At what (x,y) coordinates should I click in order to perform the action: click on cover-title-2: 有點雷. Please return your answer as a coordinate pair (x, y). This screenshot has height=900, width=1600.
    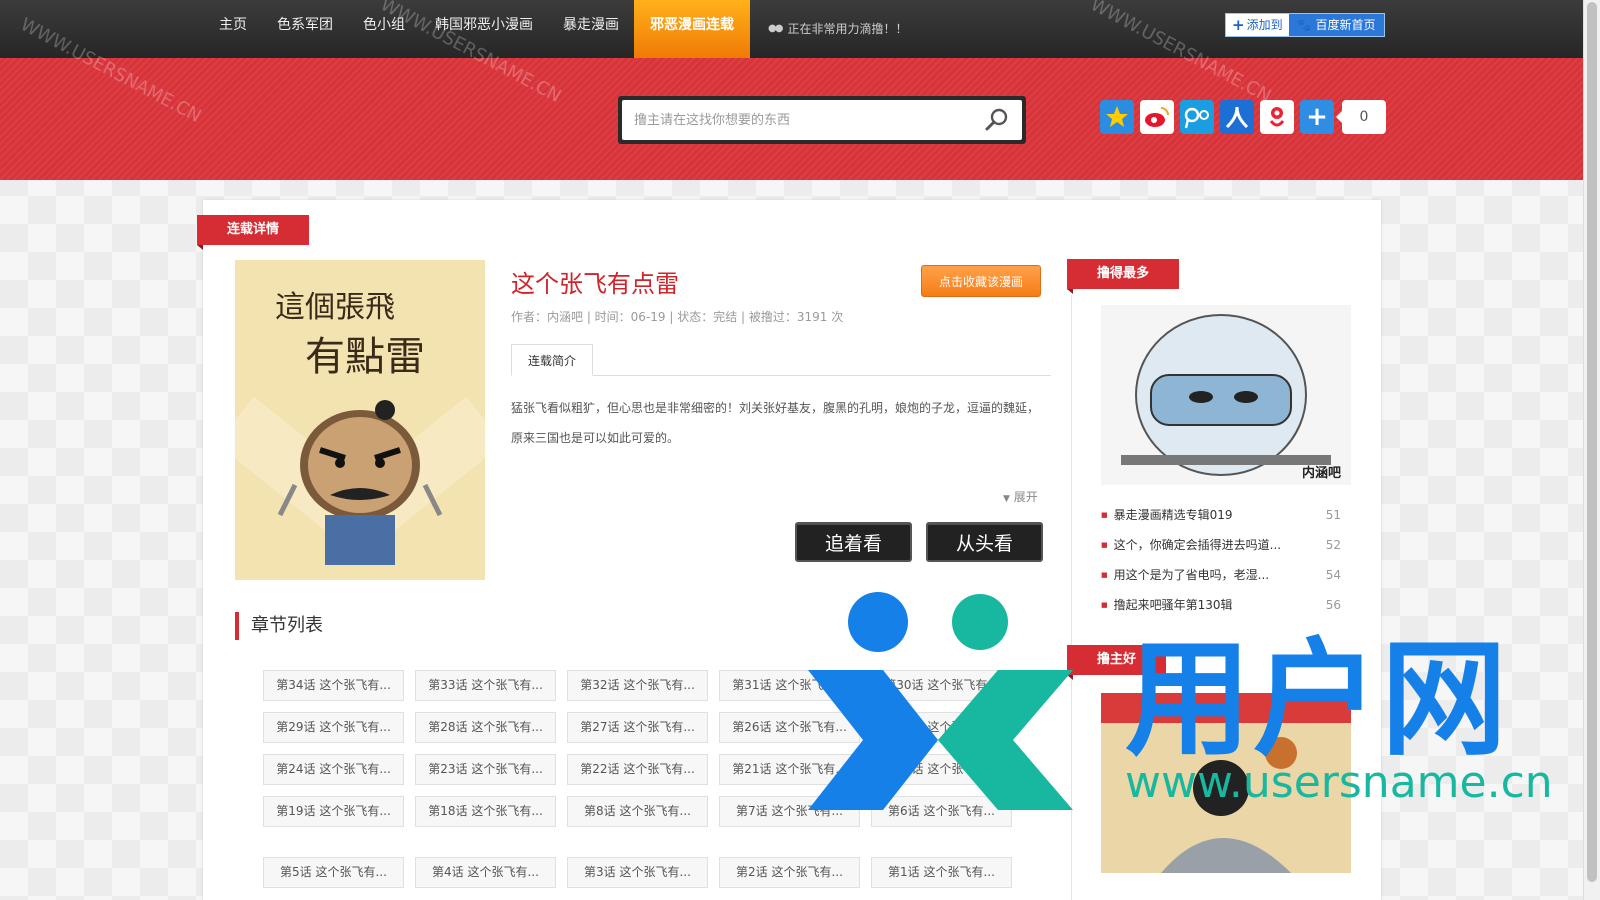
    Looking at the image, I should click on (365, 357).